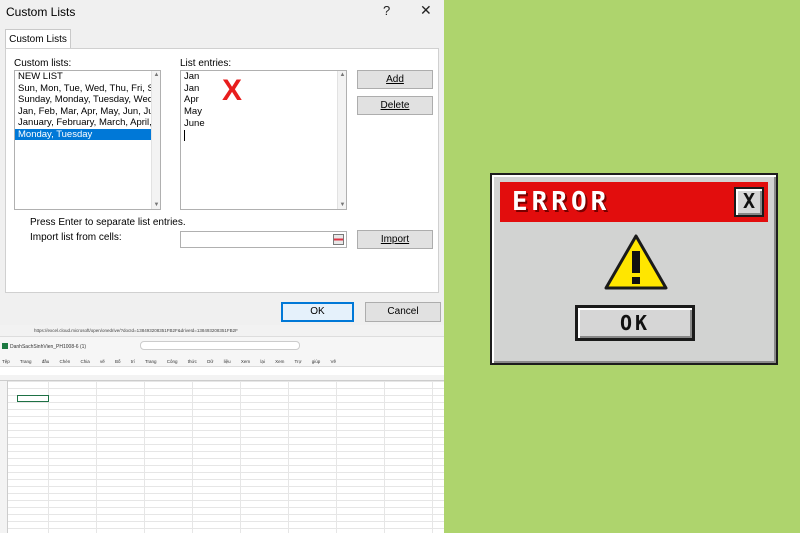 This screenshot has width=800, height=533. Describe the element at coordinates (635, 323) in the screenshot. I see `error-ok-button: OK` at that location.